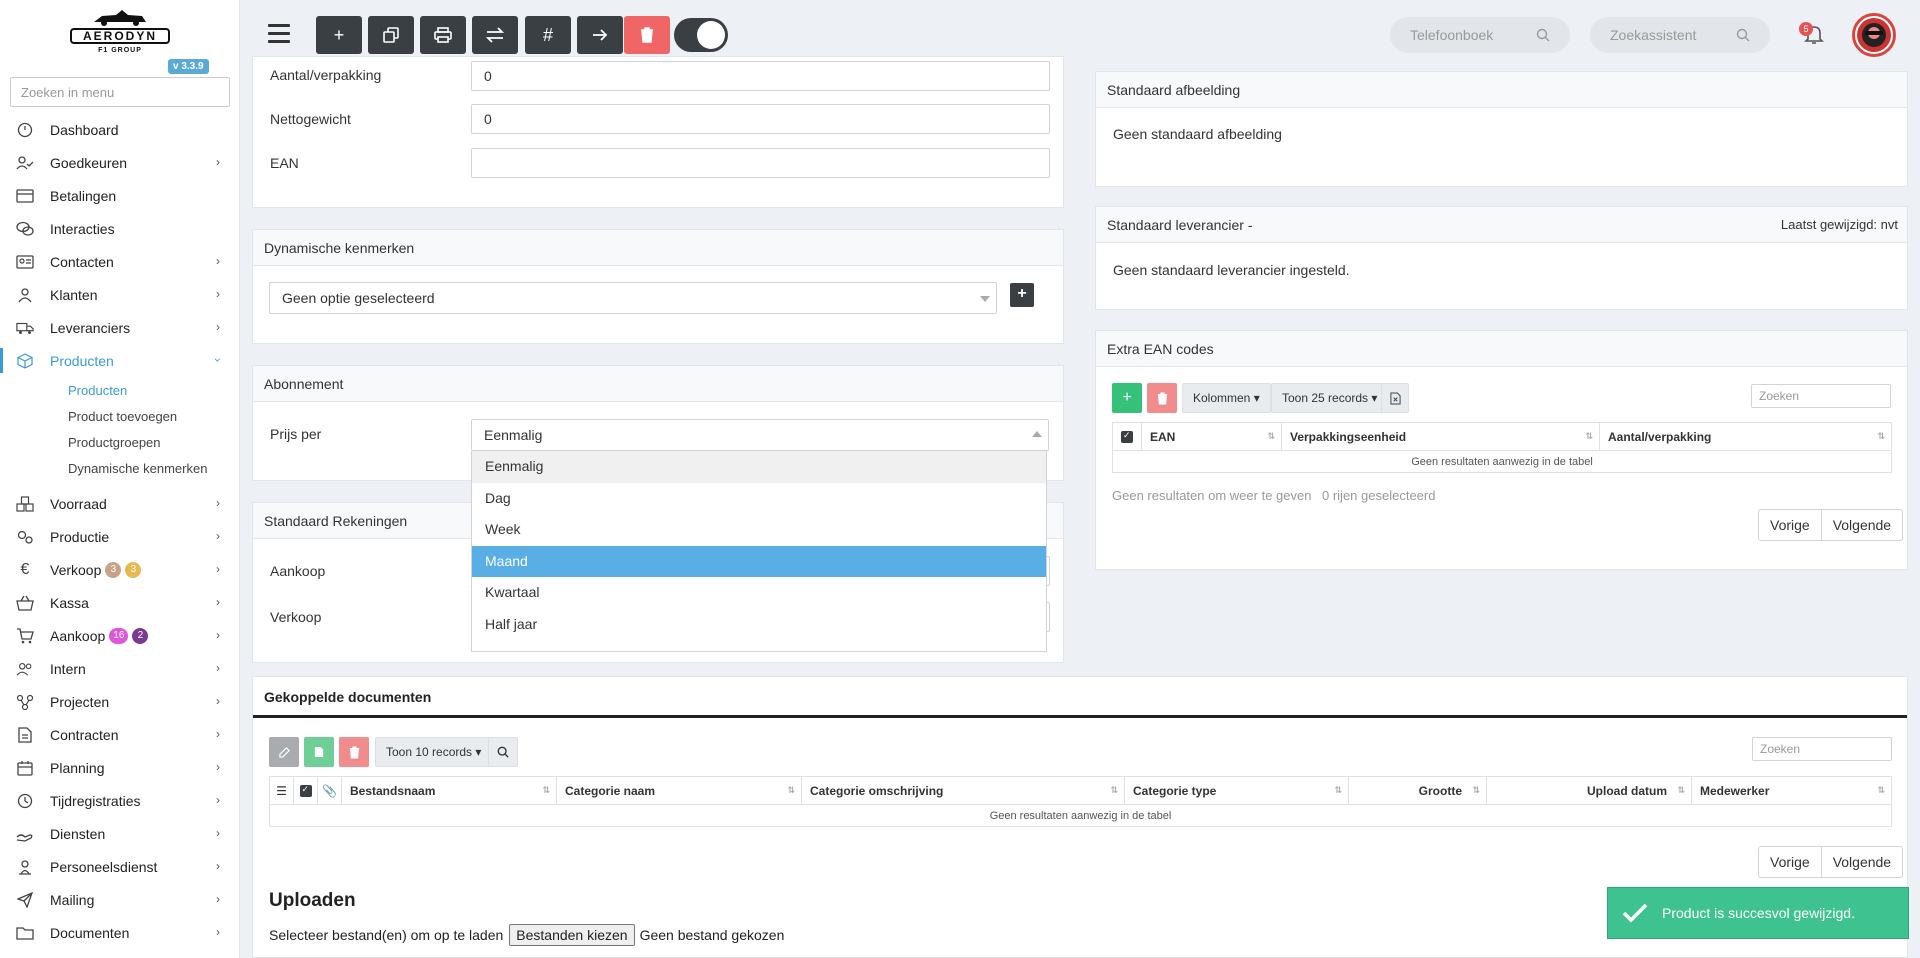 Image resolution: width=1920 pixels, height=958 pixels. What do you see at coordinates (759, 625) in the screenshot?
I see `option-half-jaar: Half jaar` at bounding box center [759, 625].